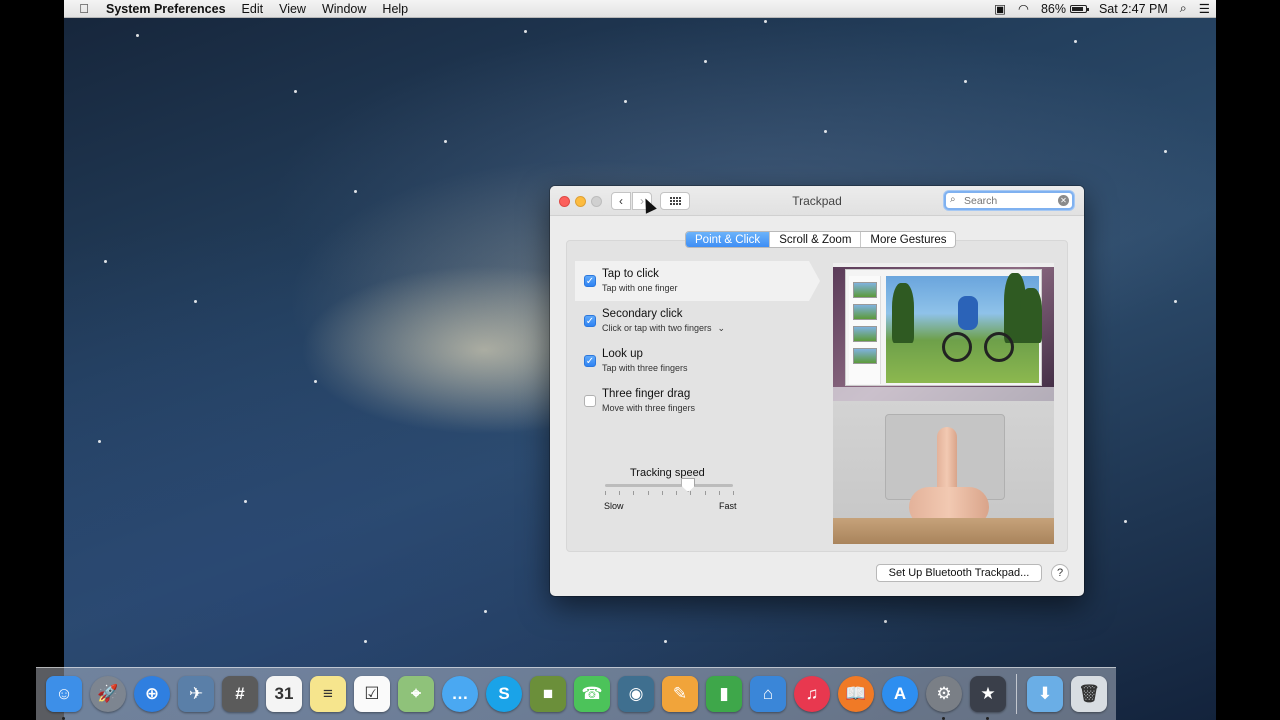  Describe the element at coordinates (645, 368) in the screenshot. I see `option-subtitle: Tap with three fingers` at that location.